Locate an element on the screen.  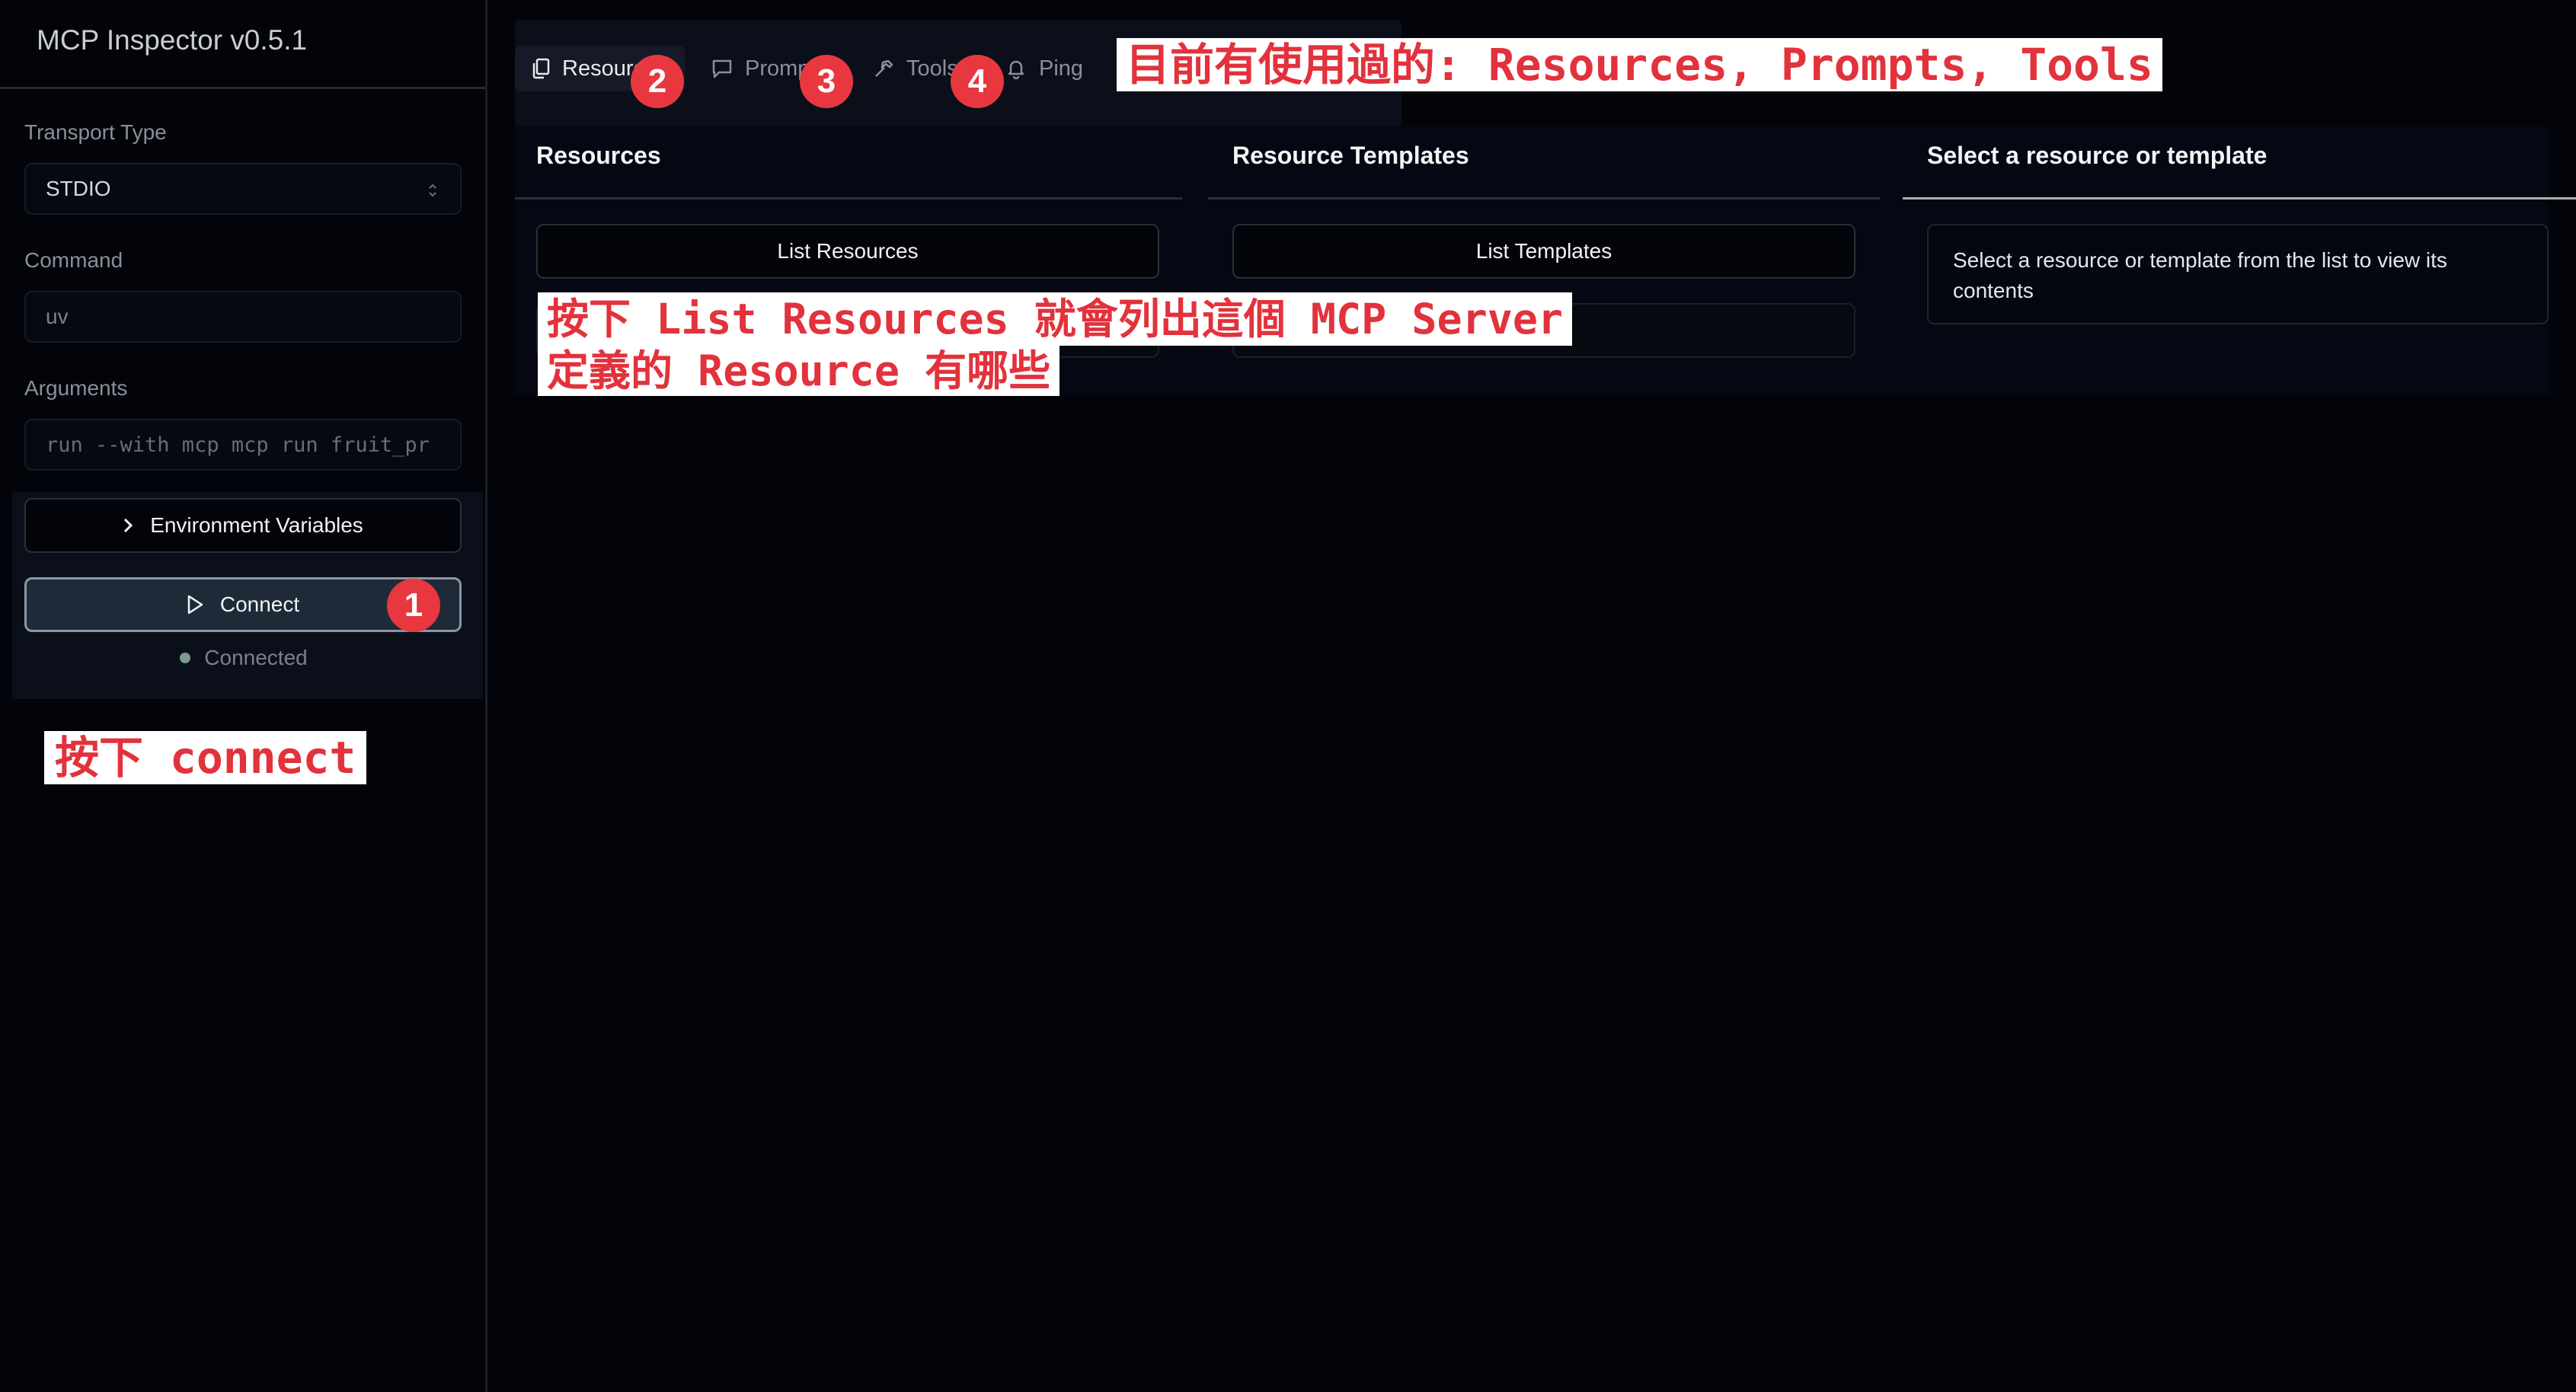
step-badge-3: 3 is located at coordinates (827, 82).